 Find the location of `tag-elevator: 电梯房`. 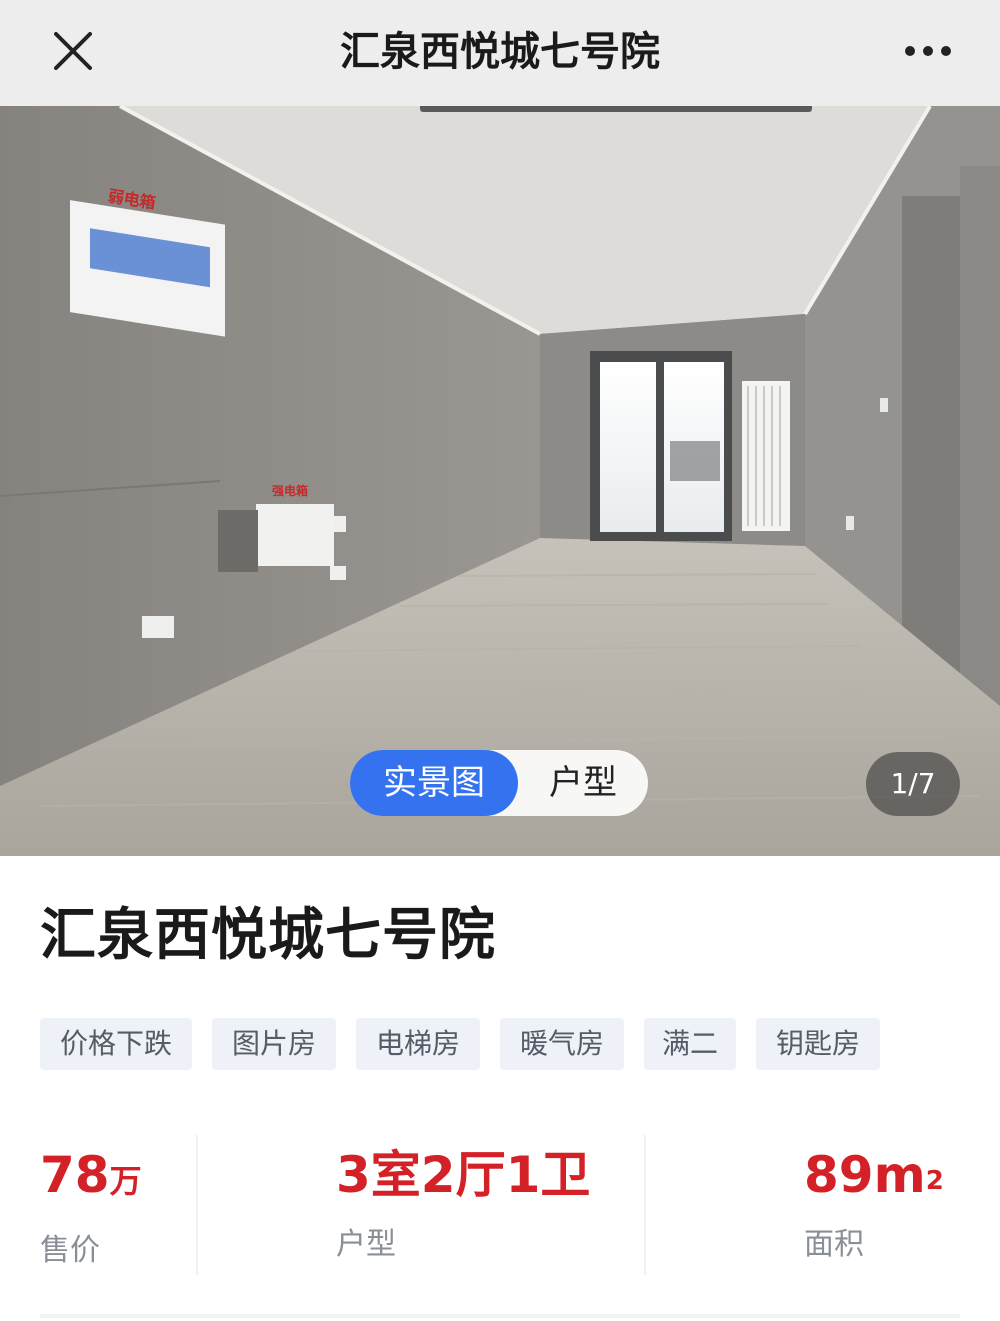

tag-elevator: 电梯房 is located at coordinates (418, 1044).